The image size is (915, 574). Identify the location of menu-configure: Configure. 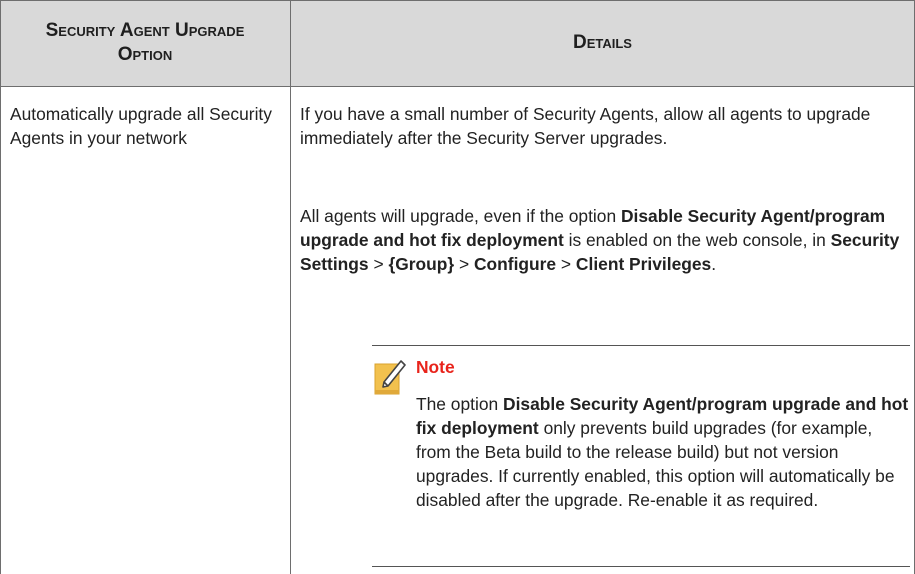
(515, 264).